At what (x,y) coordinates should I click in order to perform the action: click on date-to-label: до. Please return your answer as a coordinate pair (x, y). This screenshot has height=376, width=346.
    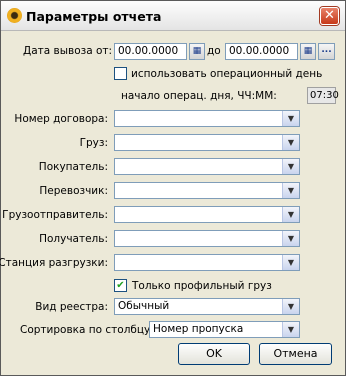
    Looking at the image, I should click on (214, 51).